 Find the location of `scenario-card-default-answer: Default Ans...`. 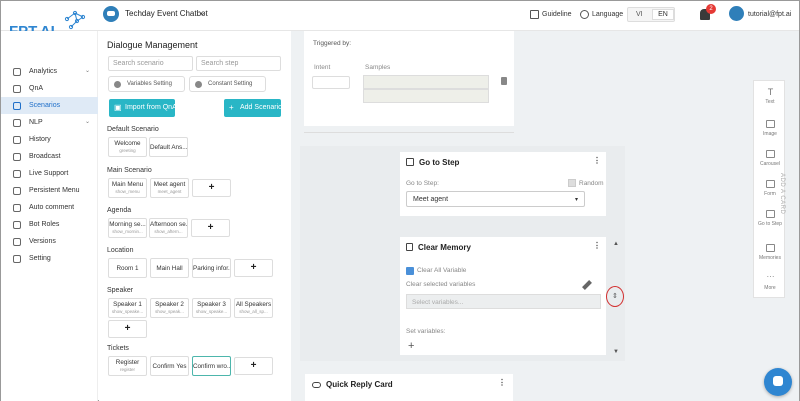

scenario-card-default-answer: Default Ans... is located at coordinates (168, 147).